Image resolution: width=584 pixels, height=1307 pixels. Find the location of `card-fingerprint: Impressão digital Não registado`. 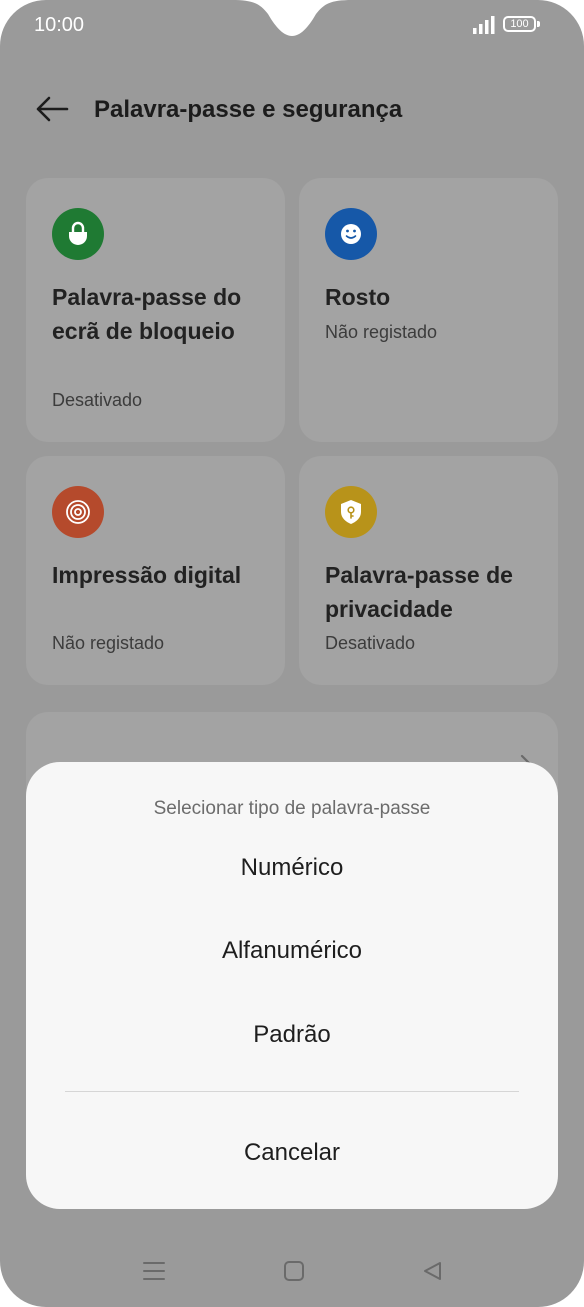

card-fingerprint: Impressão digital Não registado is located at coordinates (155, 570).